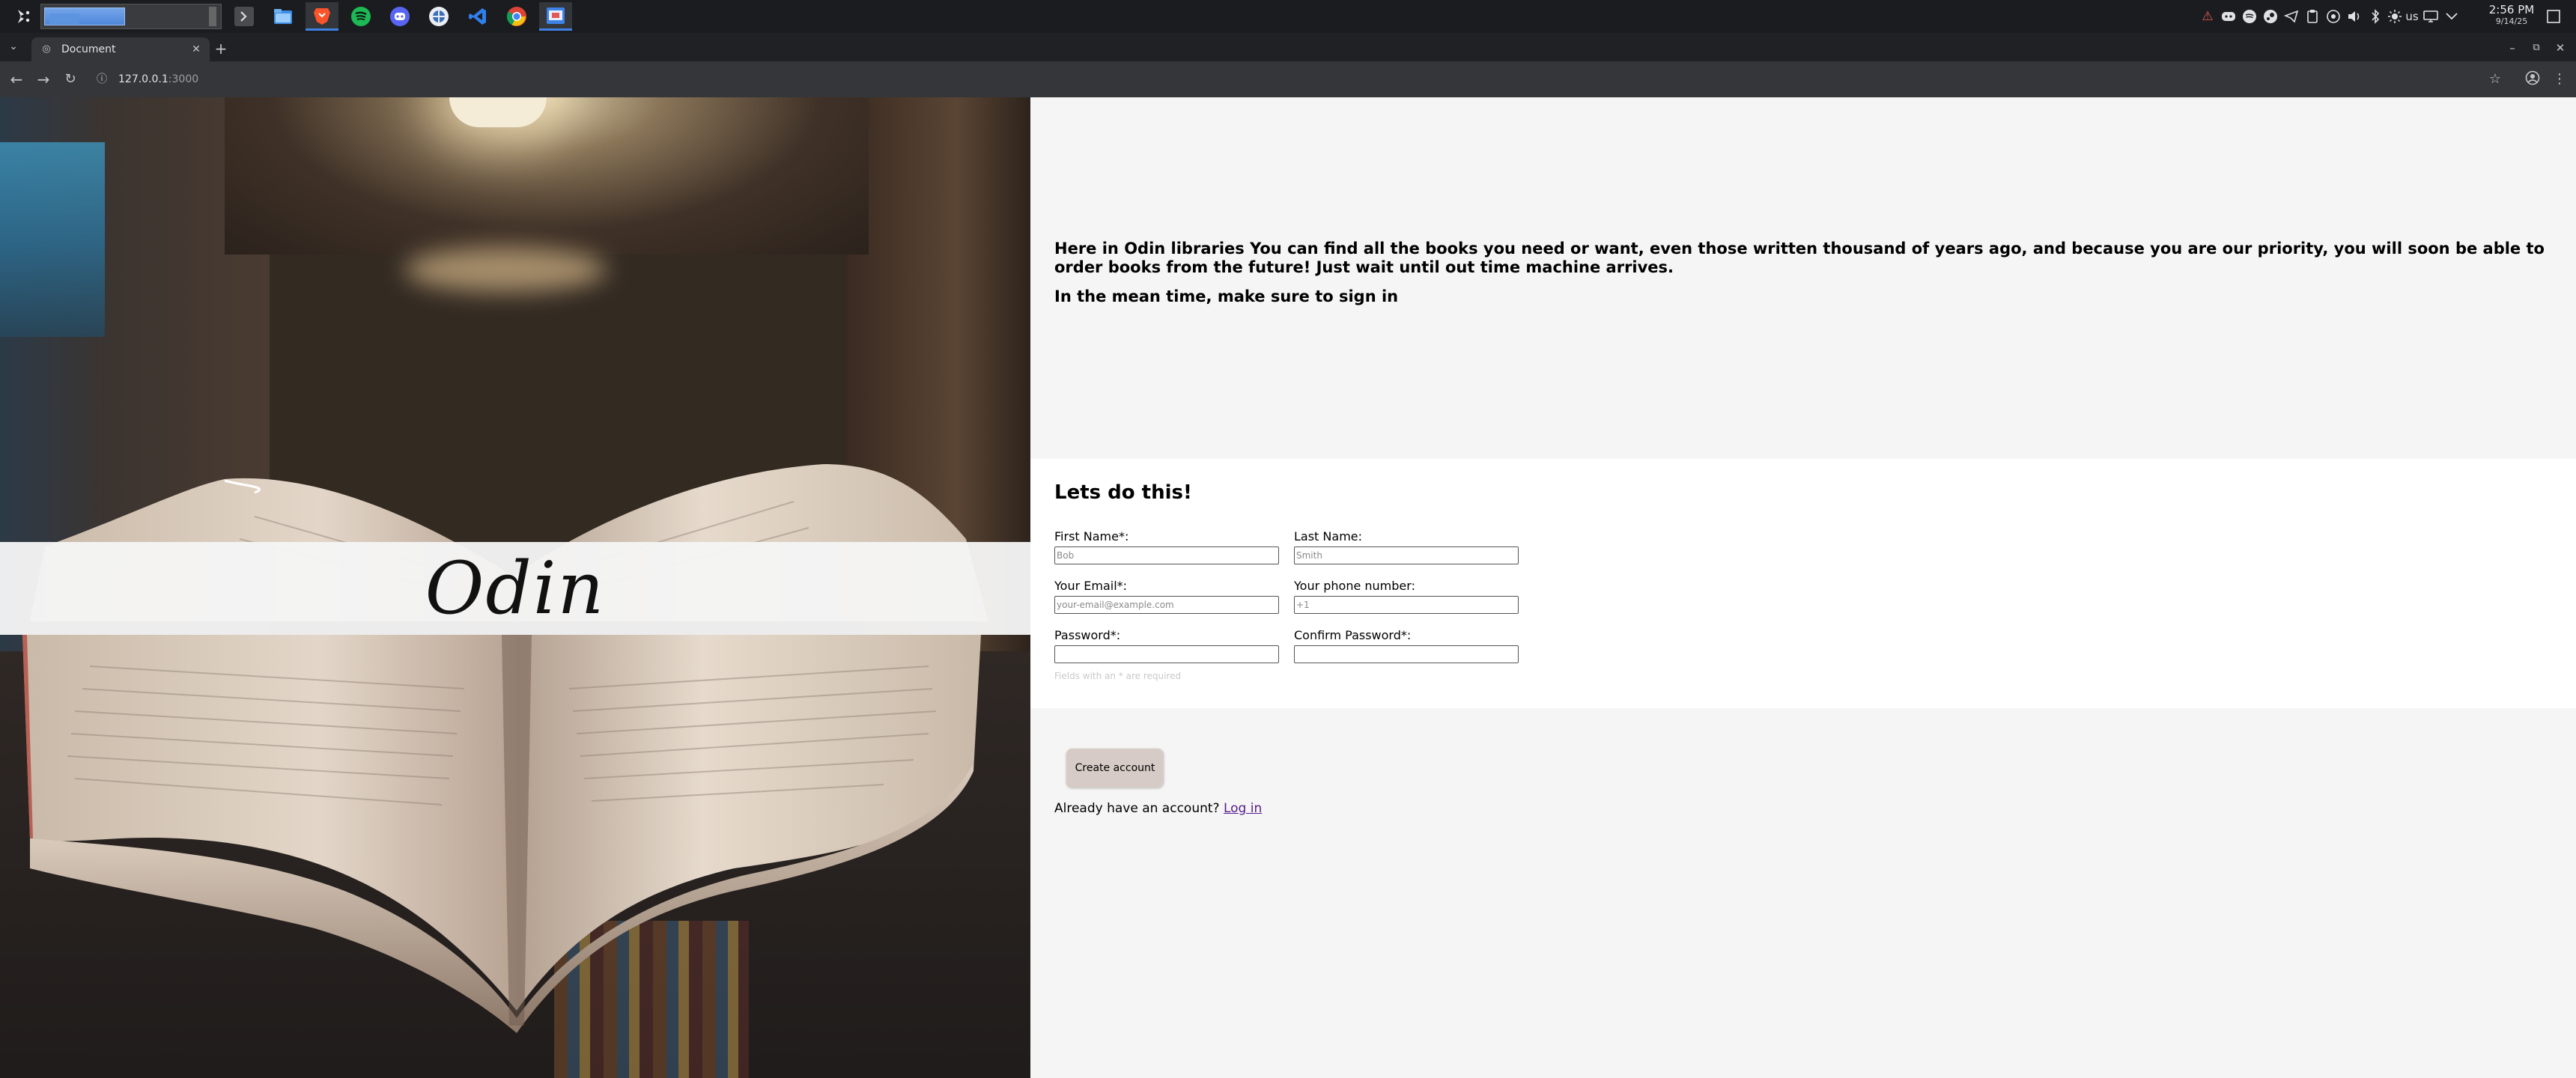 The width and height of the screenshot is (2576, 1078). I want to click on email-label: Your Email*:, so click(1091, 586).